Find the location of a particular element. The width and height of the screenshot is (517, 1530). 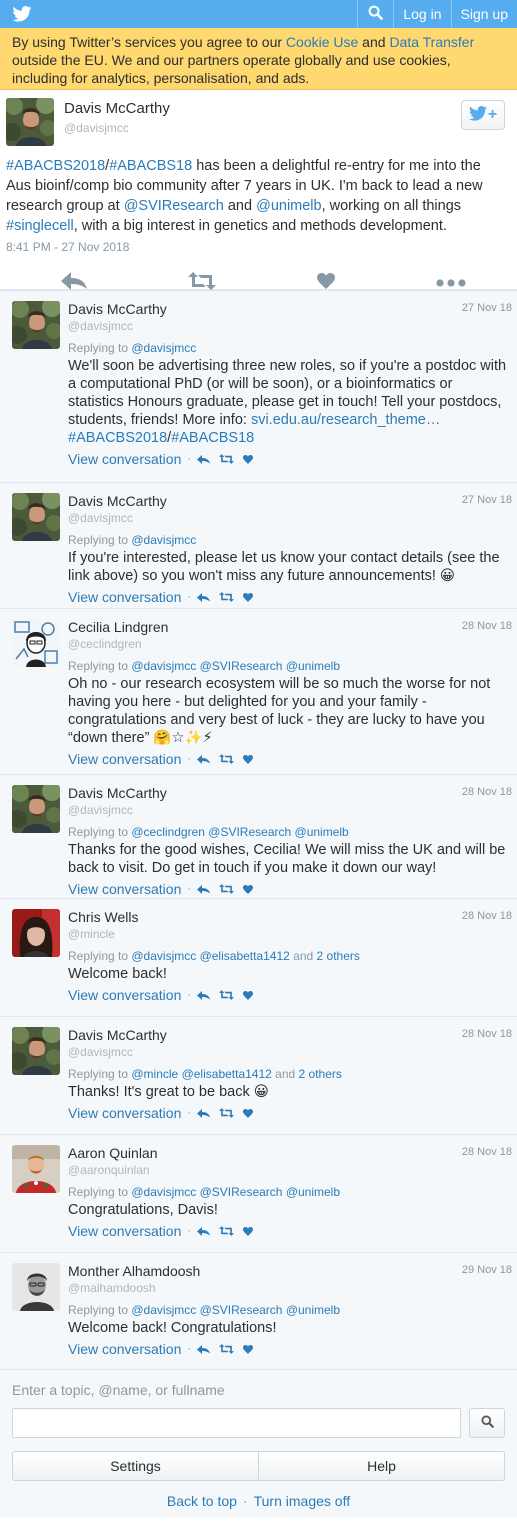

search-button is located at coordinates (375, 14).